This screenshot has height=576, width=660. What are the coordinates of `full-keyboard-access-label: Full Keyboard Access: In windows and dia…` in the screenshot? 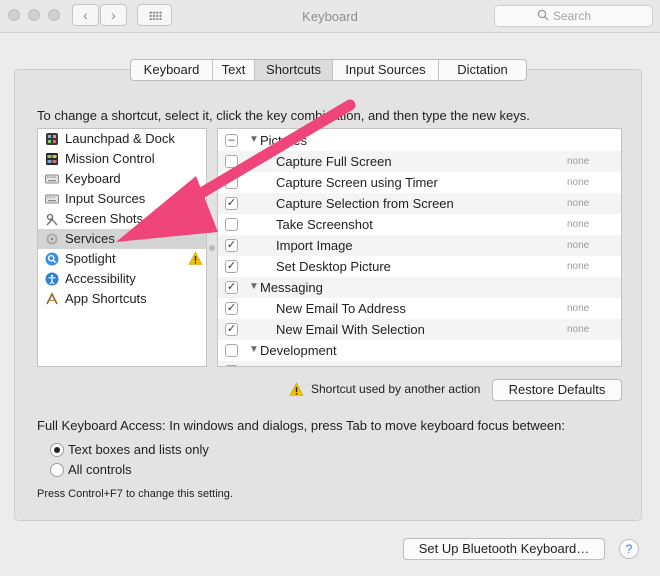 It's located at (301, 425).